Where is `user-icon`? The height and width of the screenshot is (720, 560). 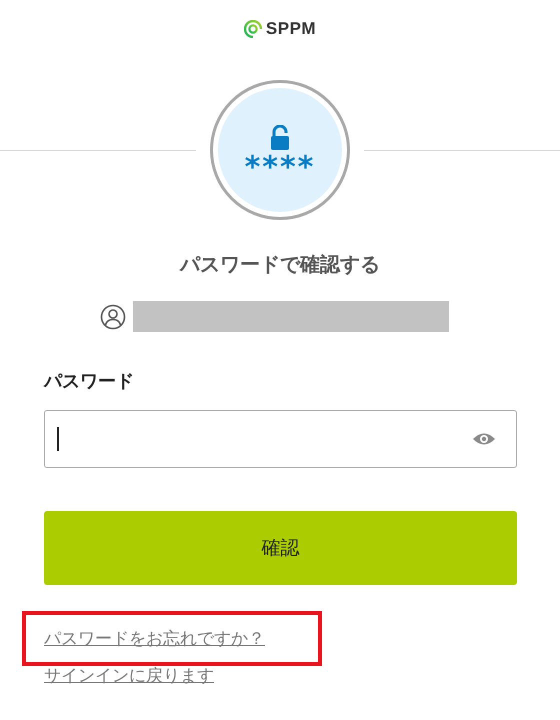 user-icon is located at coordinates (113, 317).